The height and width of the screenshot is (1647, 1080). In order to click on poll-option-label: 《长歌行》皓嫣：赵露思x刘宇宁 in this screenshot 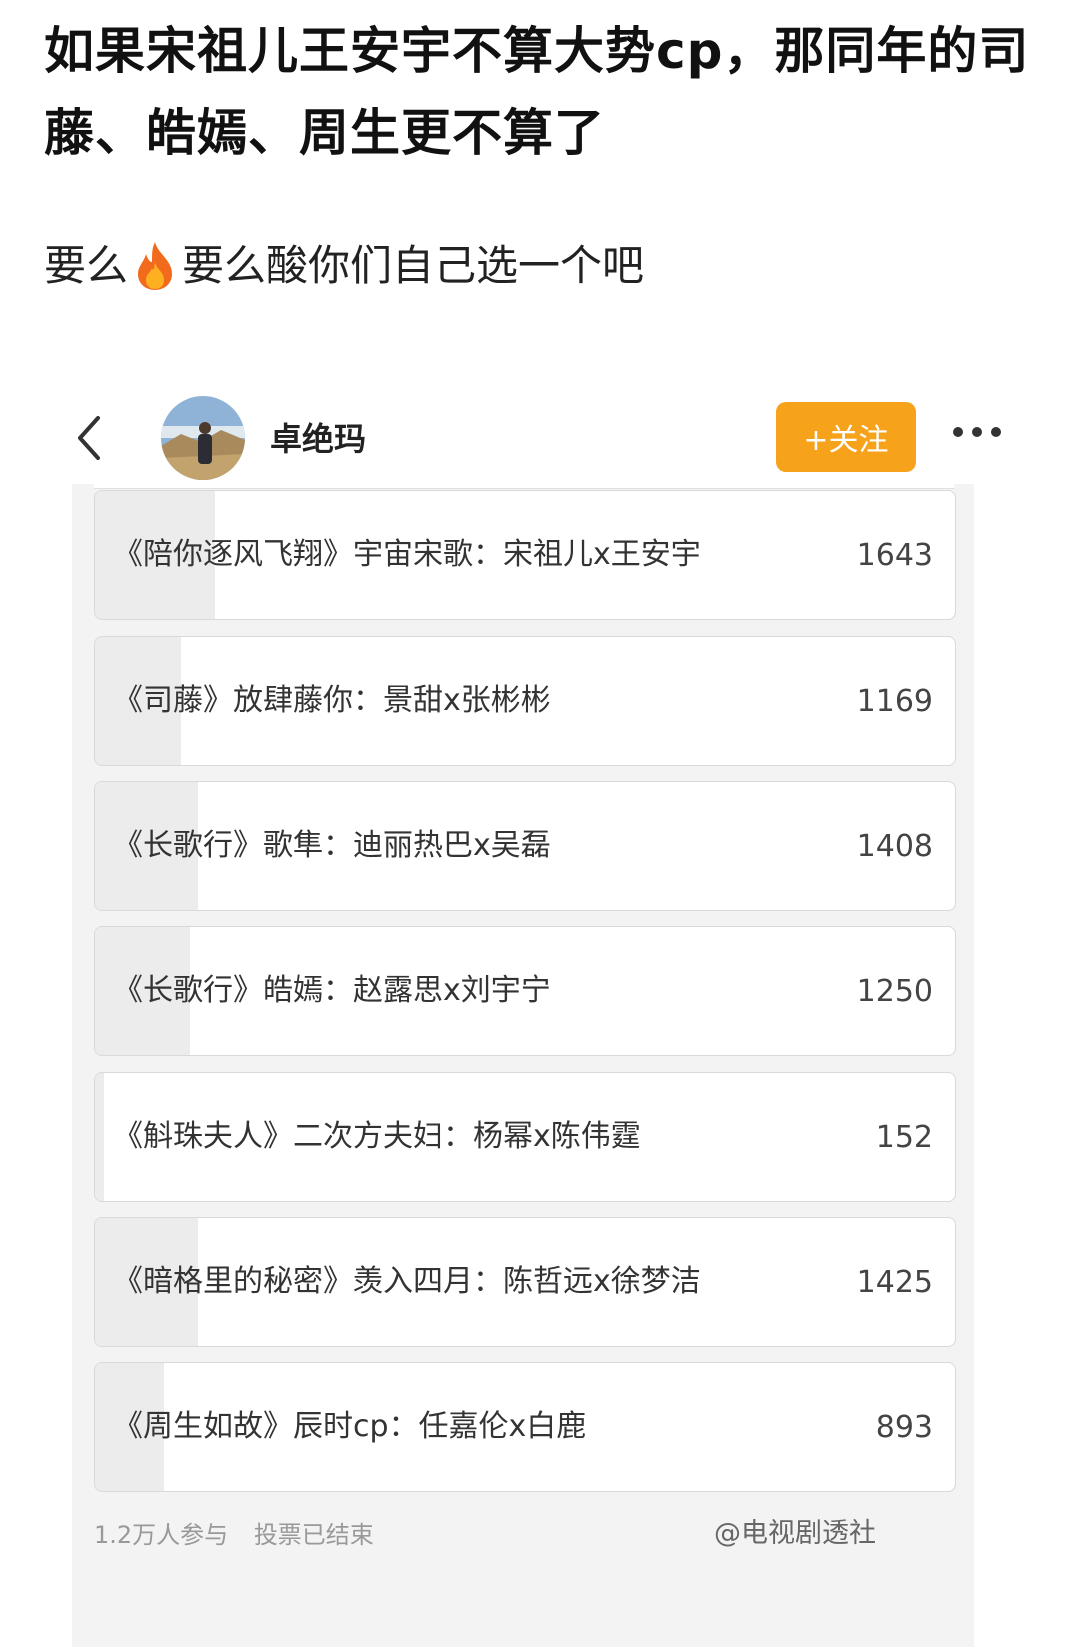, I will do `click(332, 990)`.